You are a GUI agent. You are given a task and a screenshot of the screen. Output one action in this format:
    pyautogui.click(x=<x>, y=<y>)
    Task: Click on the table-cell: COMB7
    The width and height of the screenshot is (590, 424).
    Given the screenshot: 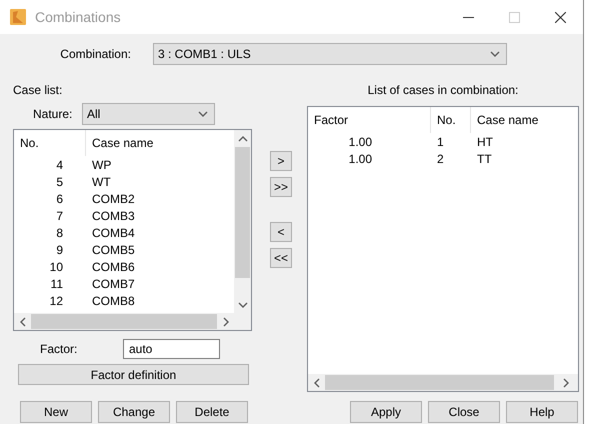 What is the action you would take?
    pyautogui.click(x=113, y=283)
    